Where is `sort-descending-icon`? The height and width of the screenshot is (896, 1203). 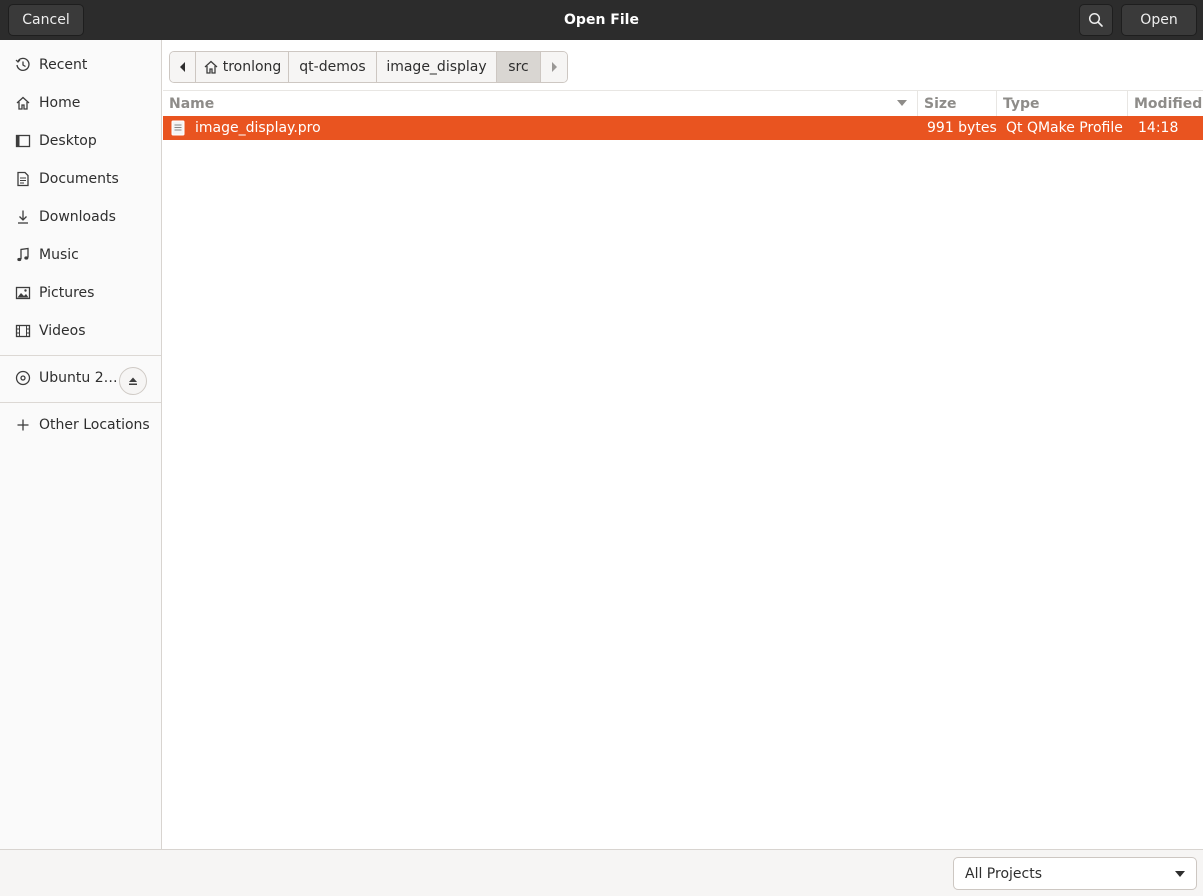
sort-descending-icon is located at coordinates (902, 103).